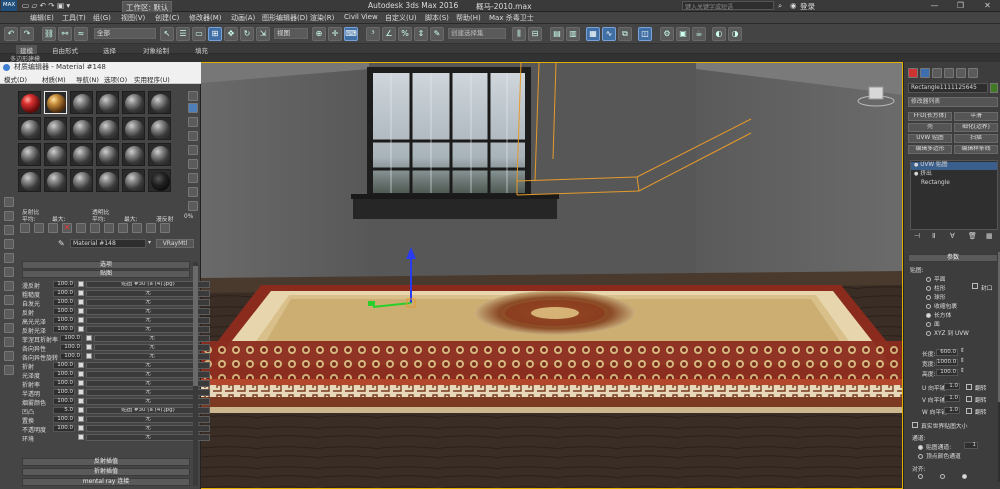 This screenshot has width=1000, height=489. Describe the element at coordinates (46, 5) in the screenshot. I see `quick-access-toolbar: ▭ ▱ ↶ ↷ ▣ ▾` at that location.